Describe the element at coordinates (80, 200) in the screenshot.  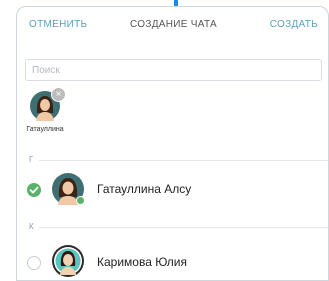
I see `online-status-dot` at that location.